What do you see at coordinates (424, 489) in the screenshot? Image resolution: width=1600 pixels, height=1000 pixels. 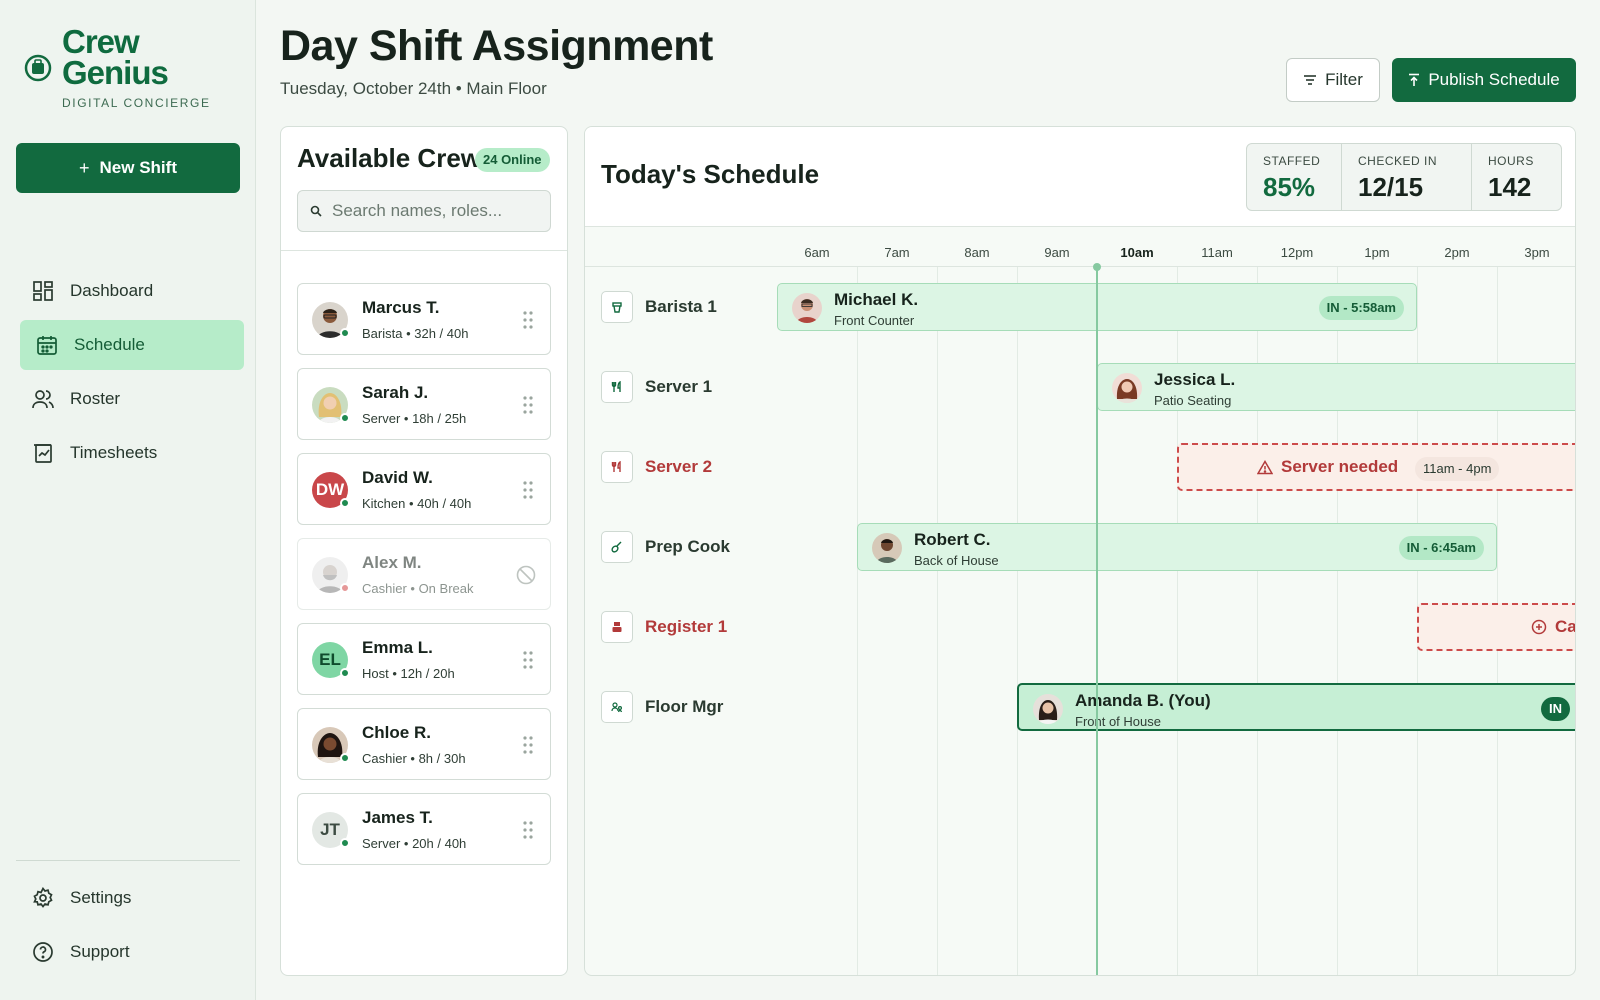 I see `crew-card: DW David W. Kitchen • 40h / 40h` at bounding box center [424, 489].